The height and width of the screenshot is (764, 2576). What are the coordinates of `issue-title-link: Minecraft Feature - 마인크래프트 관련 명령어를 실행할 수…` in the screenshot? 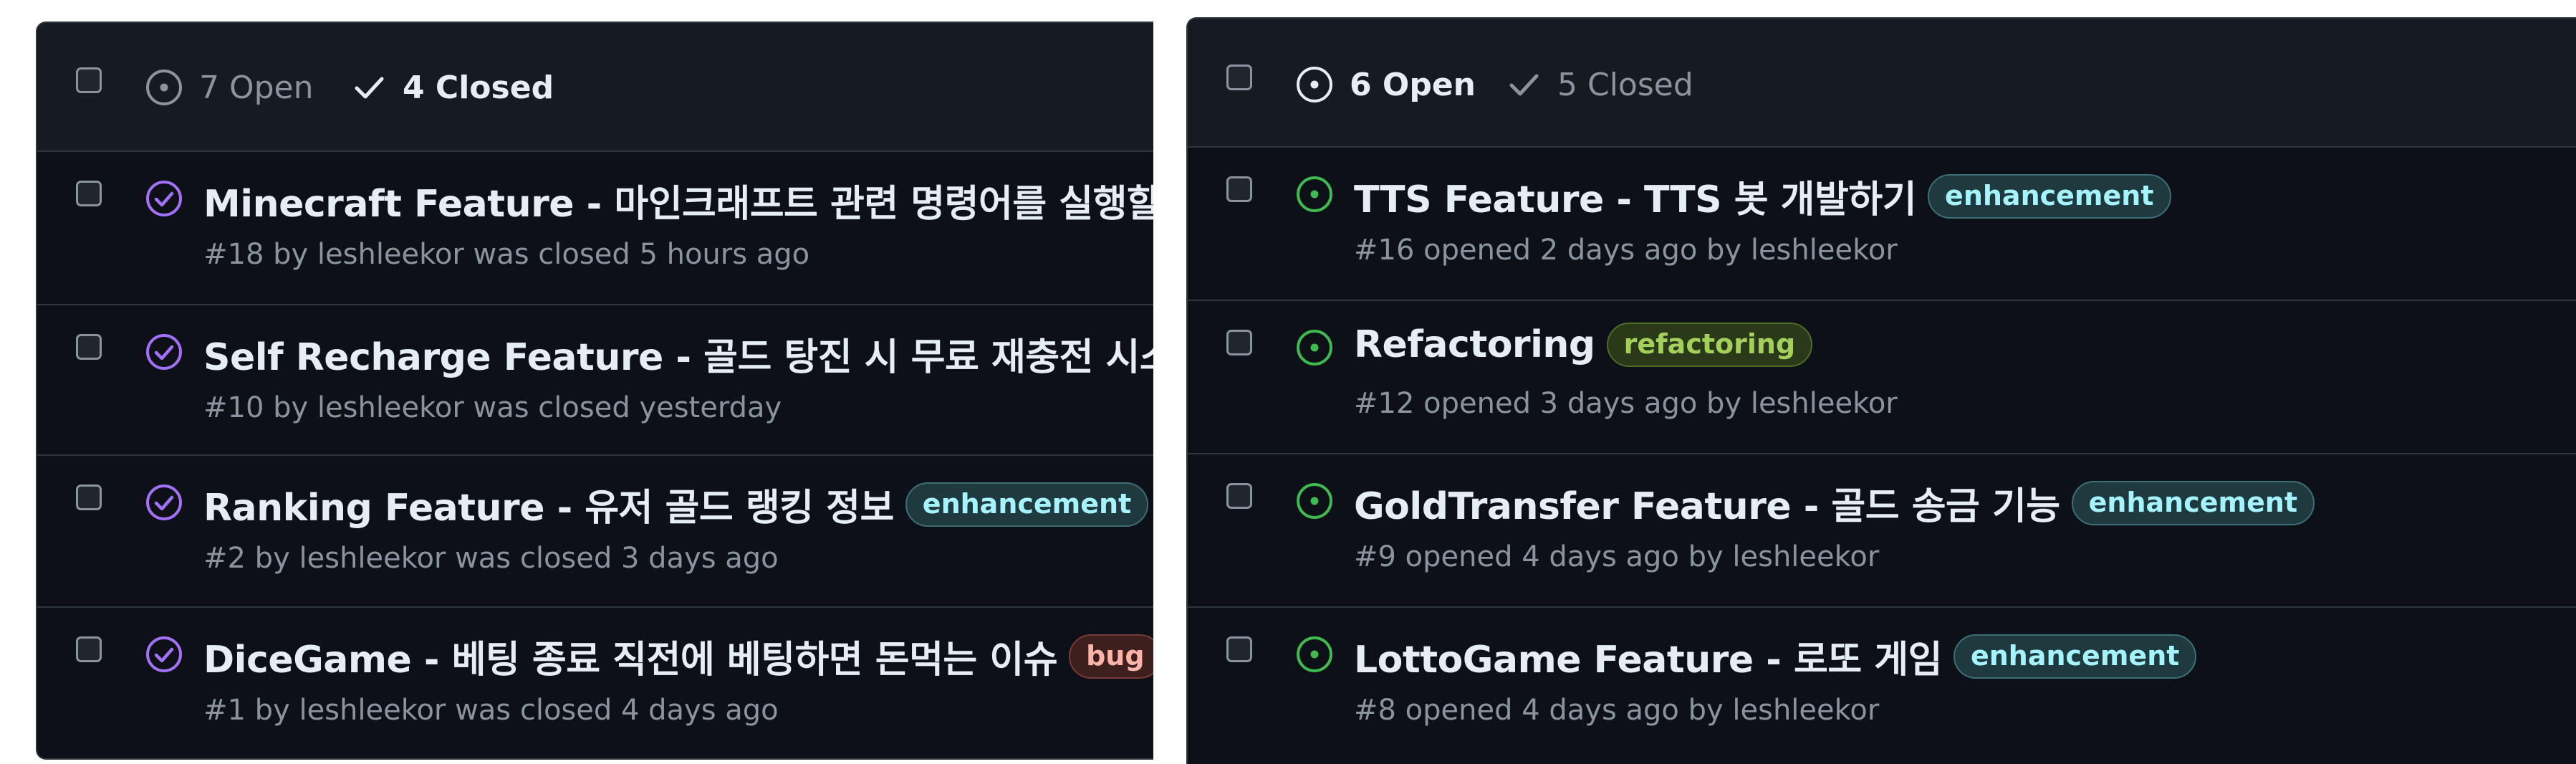 It's located at (678, 200).